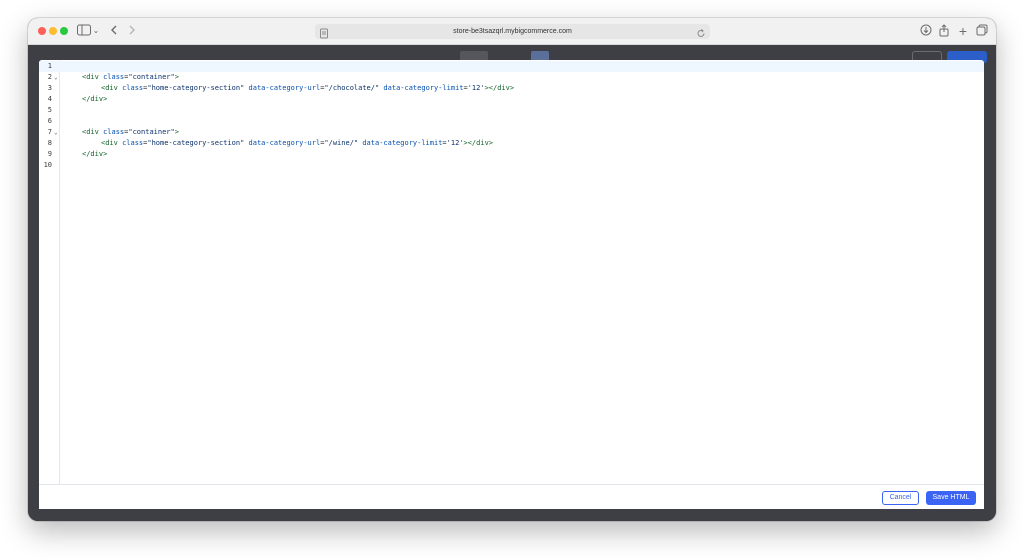  I want to click on code-line: 1, so click(511, 66).